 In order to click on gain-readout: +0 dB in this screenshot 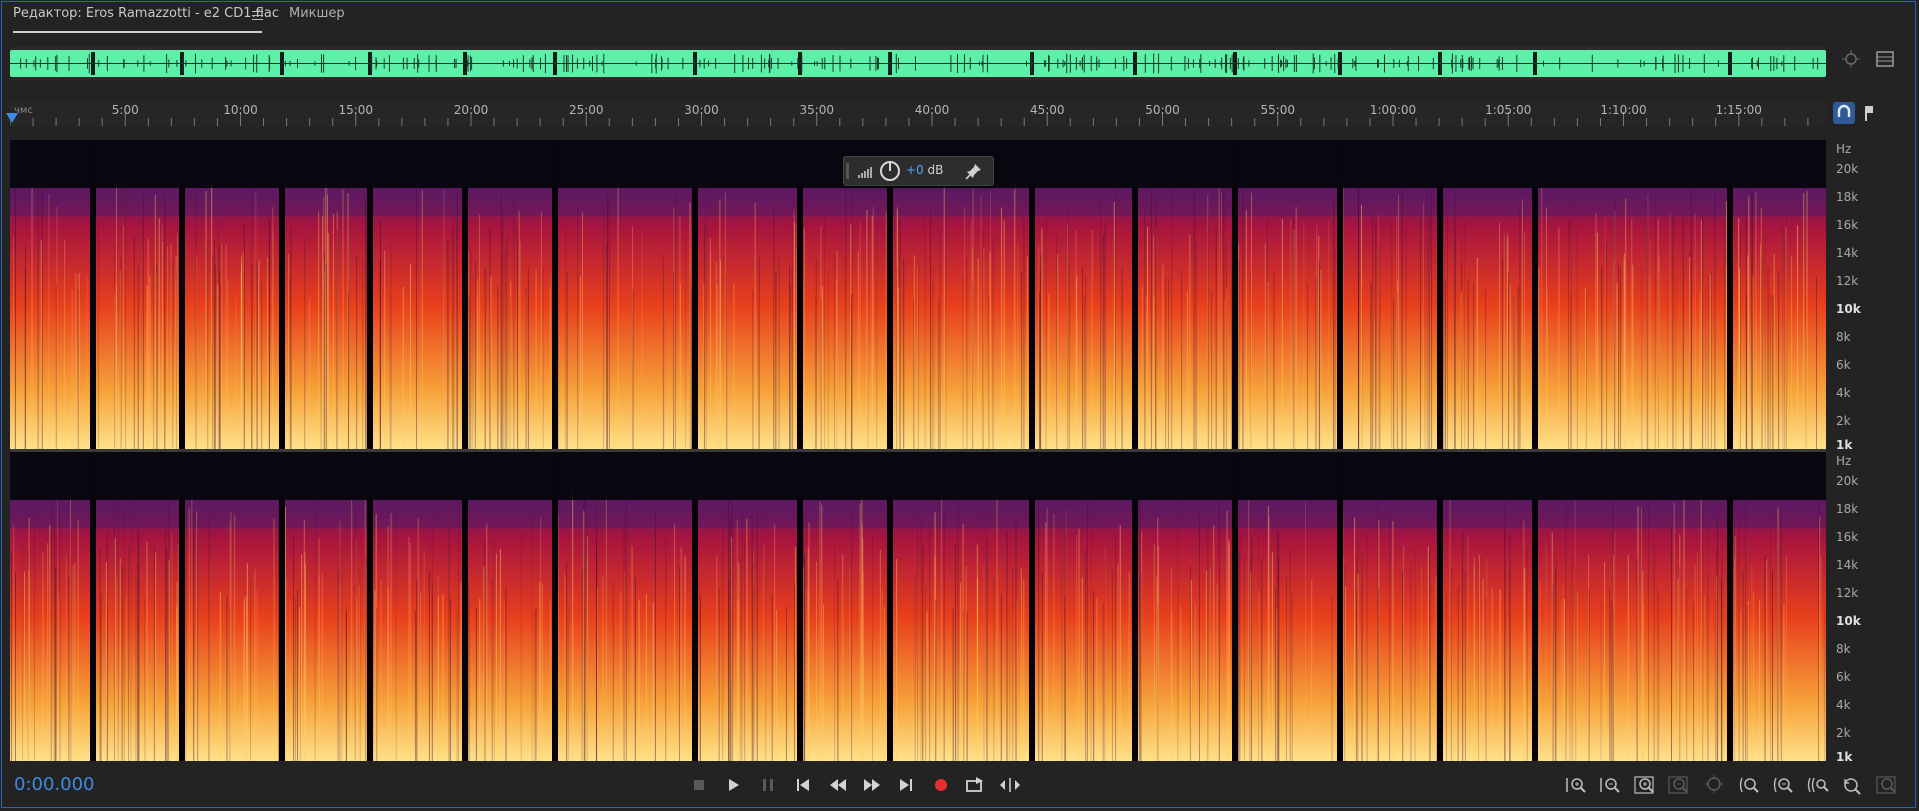, I will do `click(924, 170)`.